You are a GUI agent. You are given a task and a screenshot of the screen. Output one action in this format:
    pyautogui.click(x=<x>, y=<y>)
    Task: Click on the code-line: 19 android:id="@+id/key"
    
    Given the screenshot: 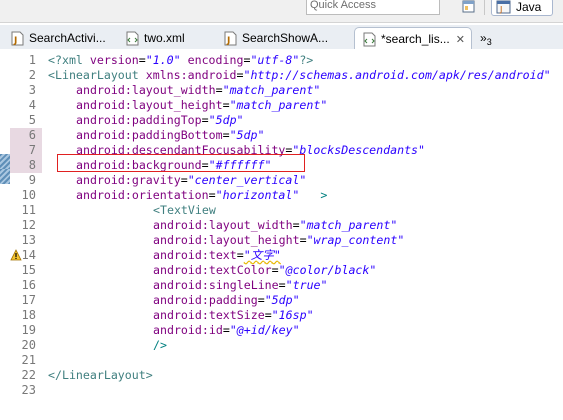 What is the action you would take?
    pyautogui.click(x=281, y=330)
    